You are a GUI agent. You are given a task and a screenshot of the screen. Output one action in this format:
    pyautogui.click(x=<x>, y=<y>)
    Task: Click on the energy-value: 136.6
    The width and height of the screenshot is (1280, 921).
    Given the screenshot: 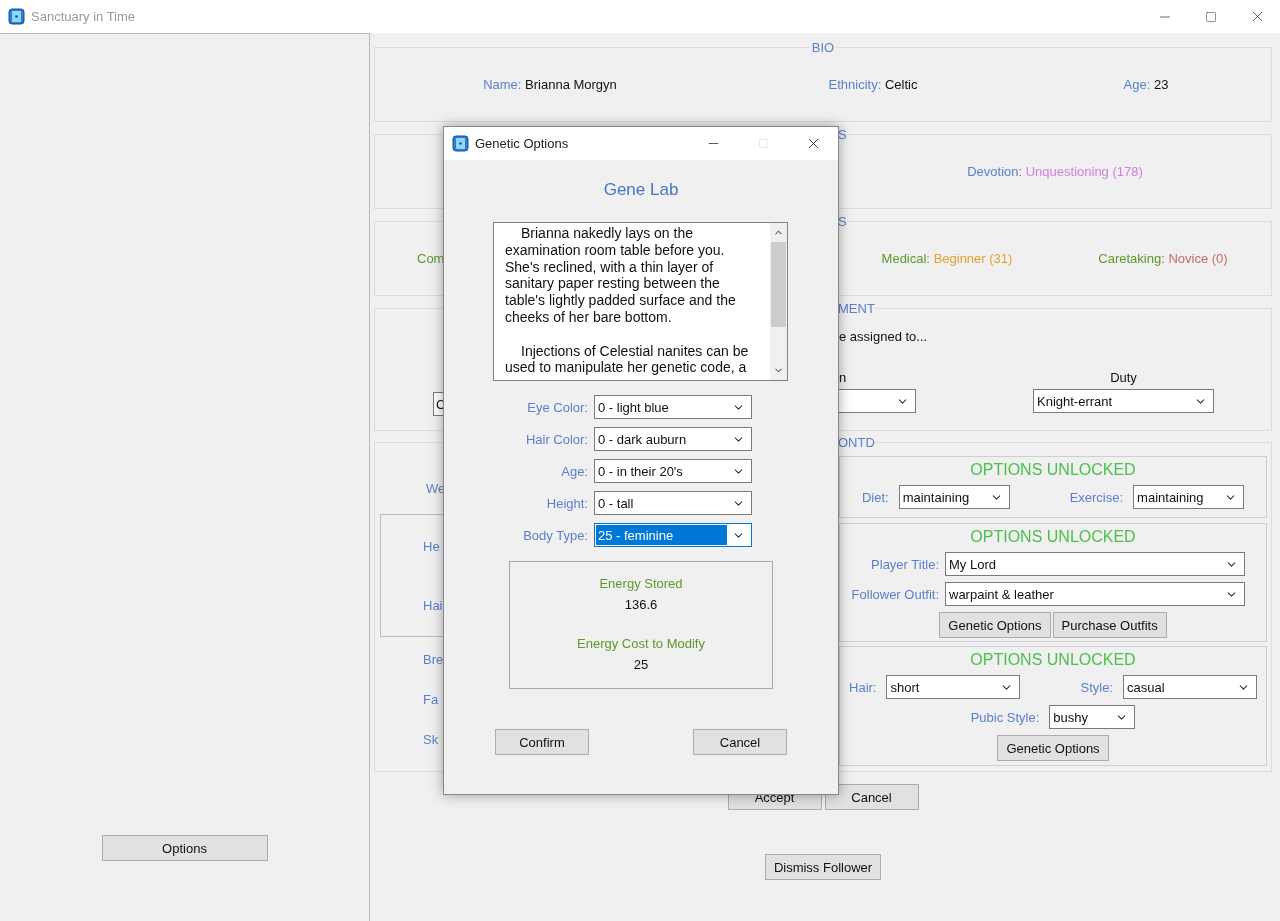 What is the action you would take?
    pyautogui.click(x=641, y=604)
    